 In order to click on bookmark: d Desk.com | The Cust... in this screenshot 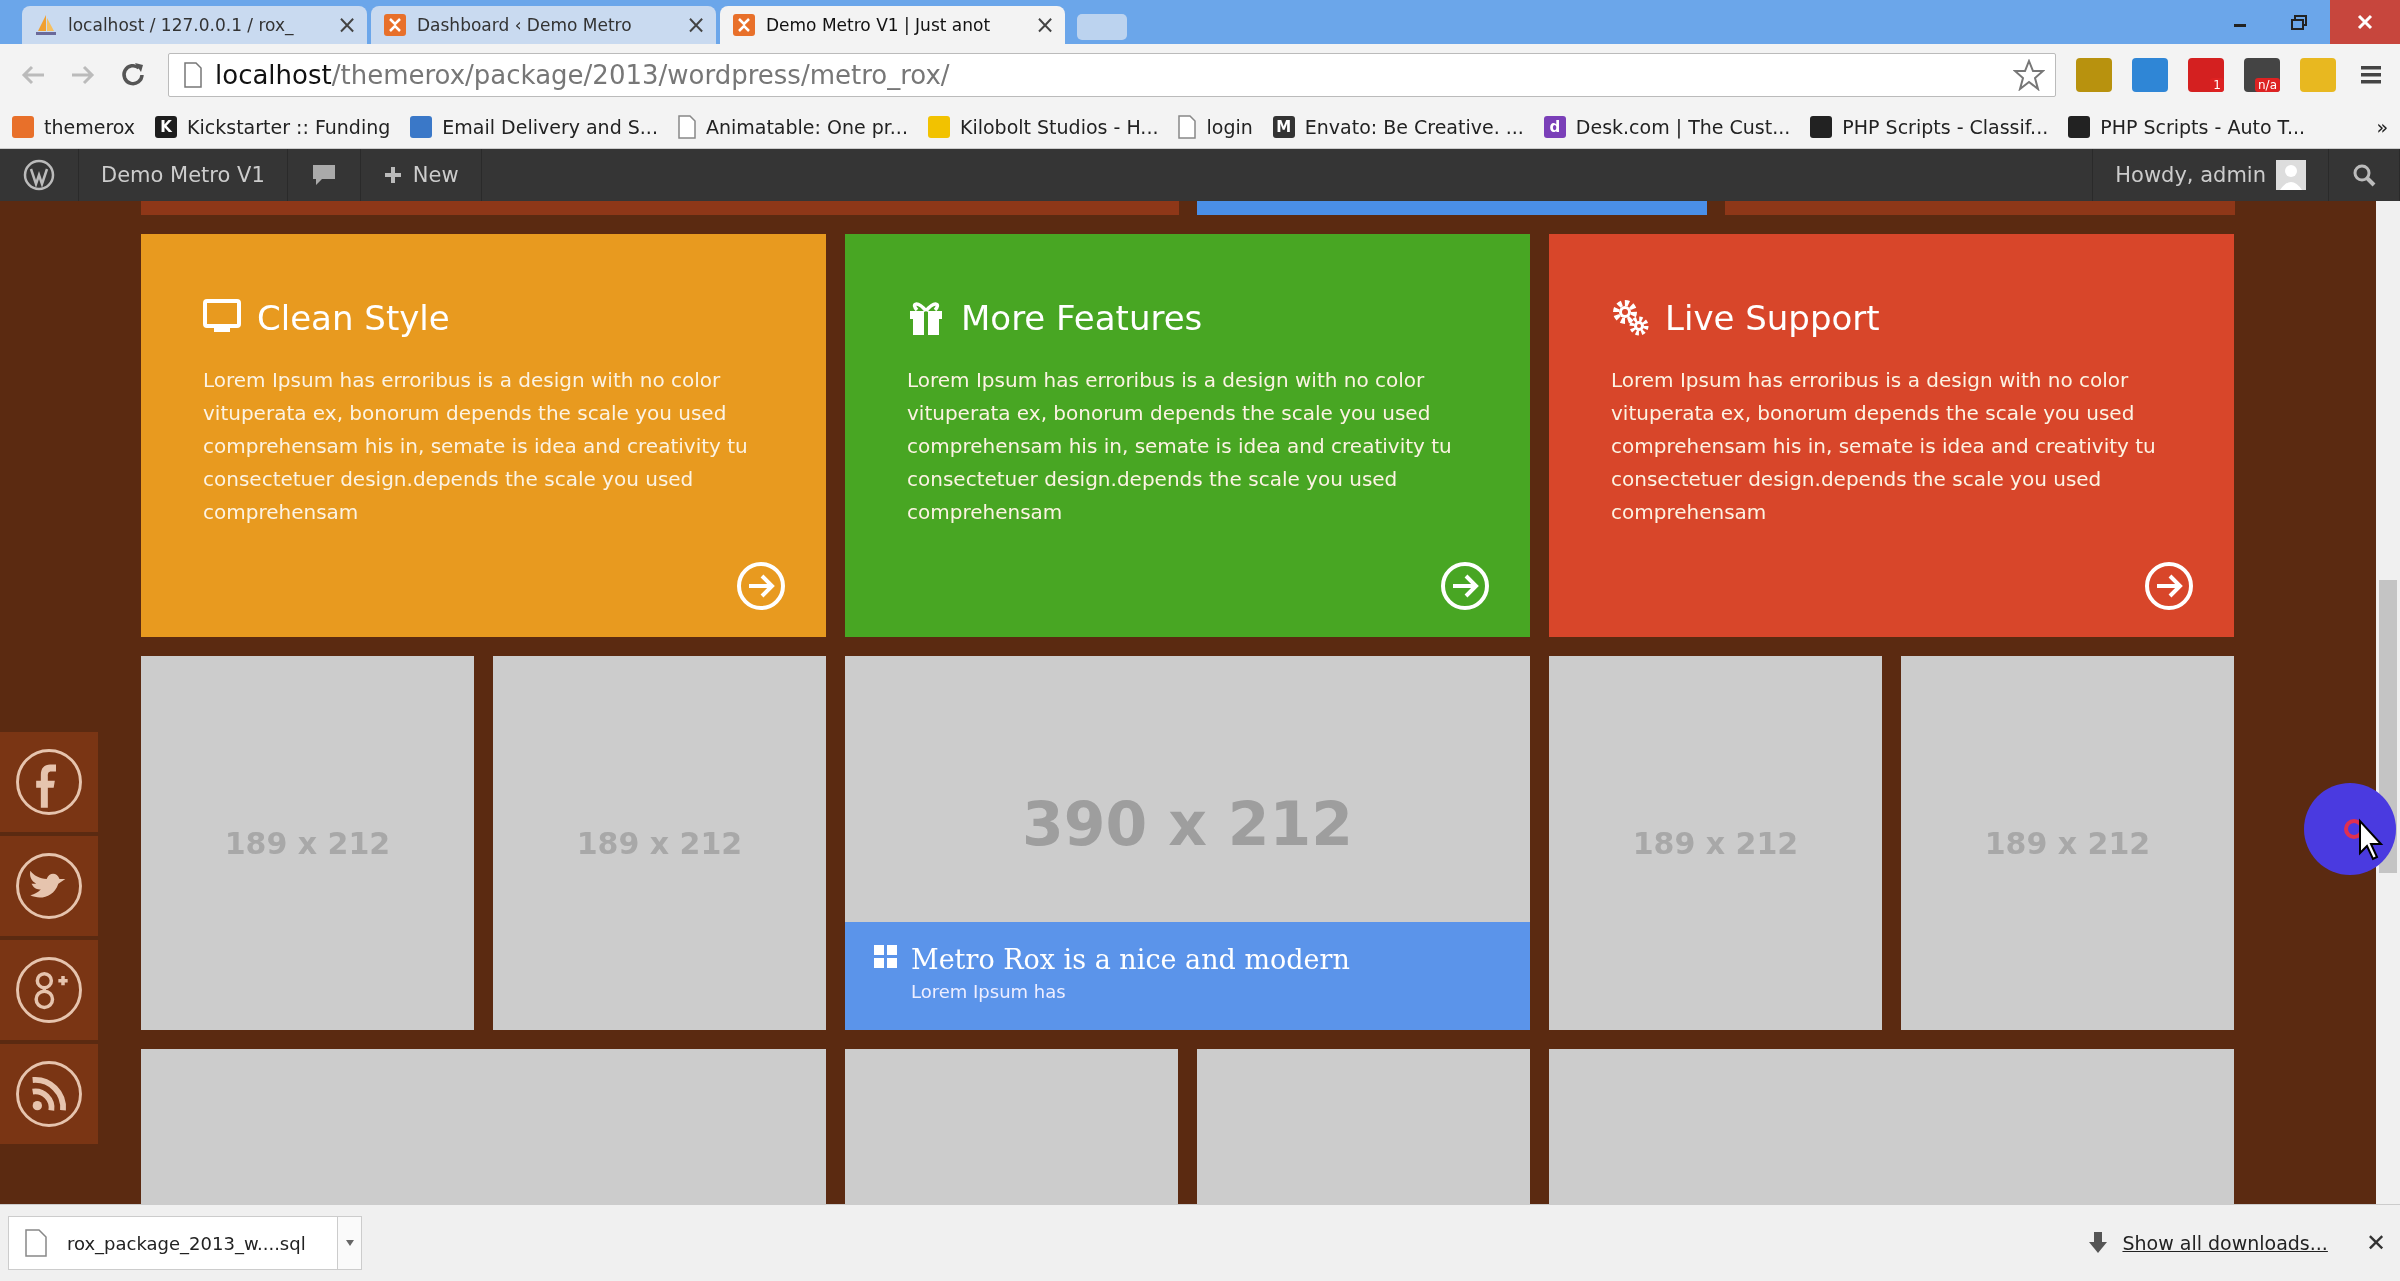, I will do `click(1667, 127)`.